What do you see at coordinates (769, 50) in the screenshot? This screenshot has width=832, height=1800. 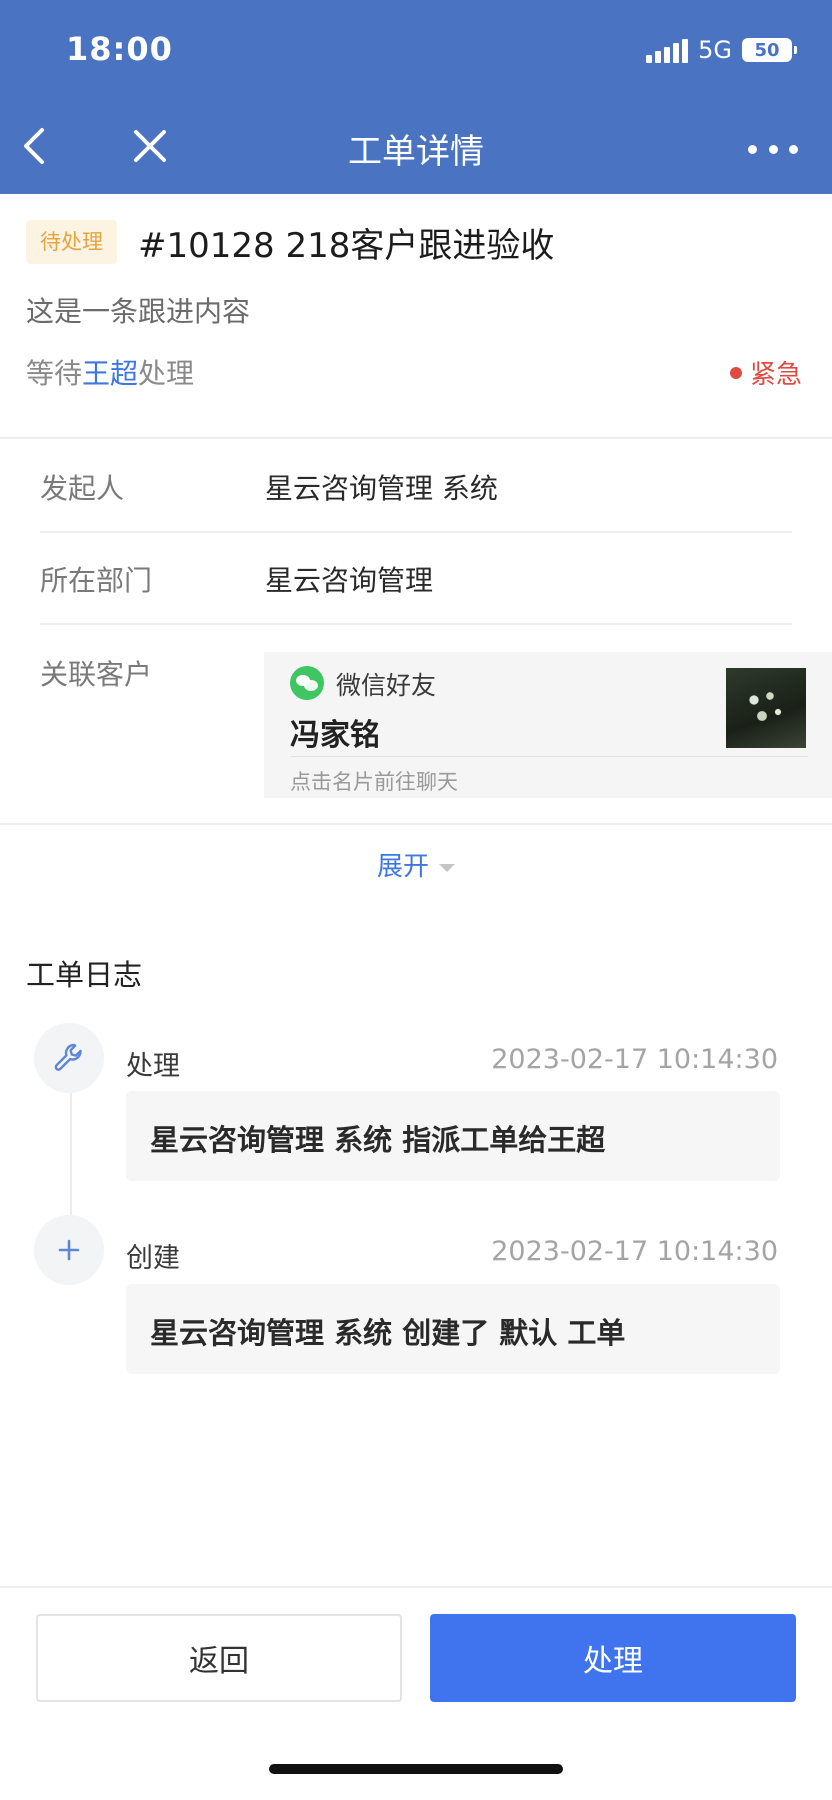 I see `battery-icon: 50` at bounding box center [769, 50].